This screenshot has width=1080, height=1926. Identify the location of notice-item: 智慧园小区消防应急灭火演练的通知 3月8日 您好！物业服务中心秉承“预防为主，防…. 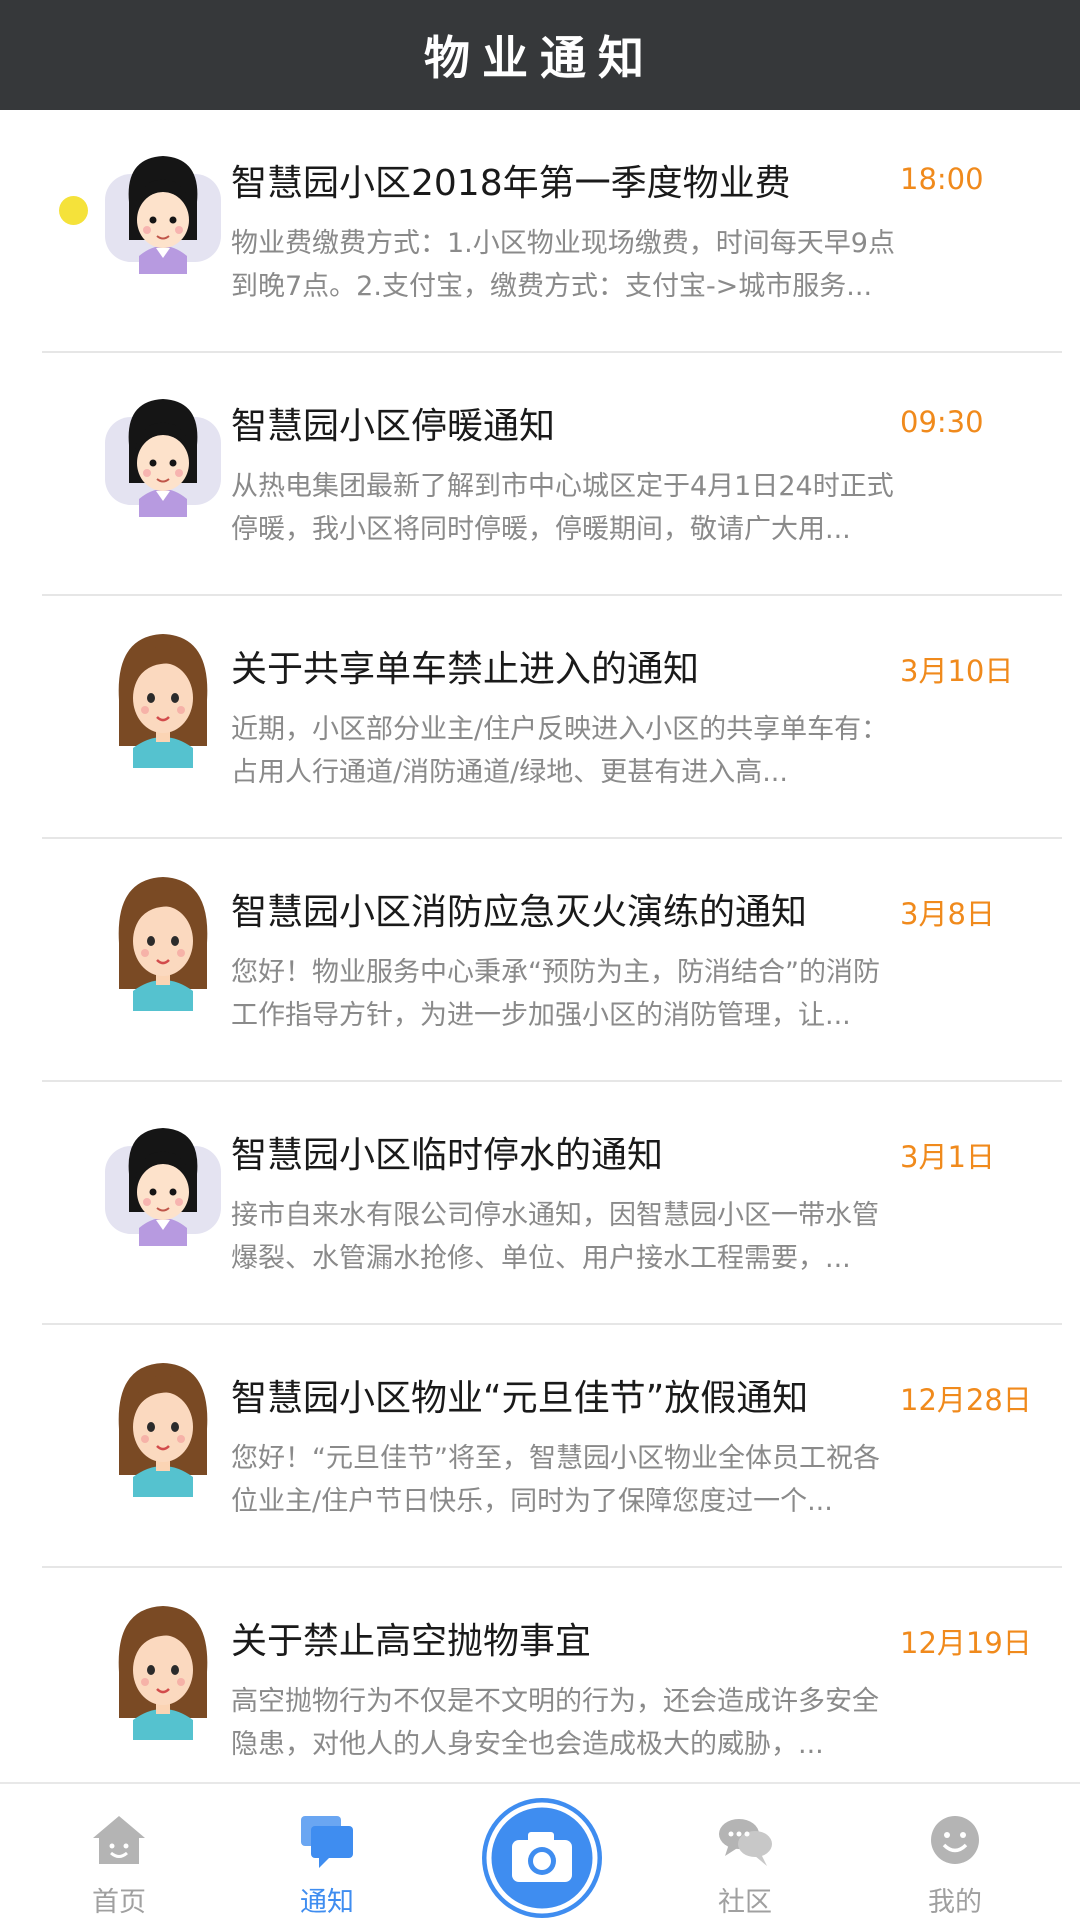
(540, 960).